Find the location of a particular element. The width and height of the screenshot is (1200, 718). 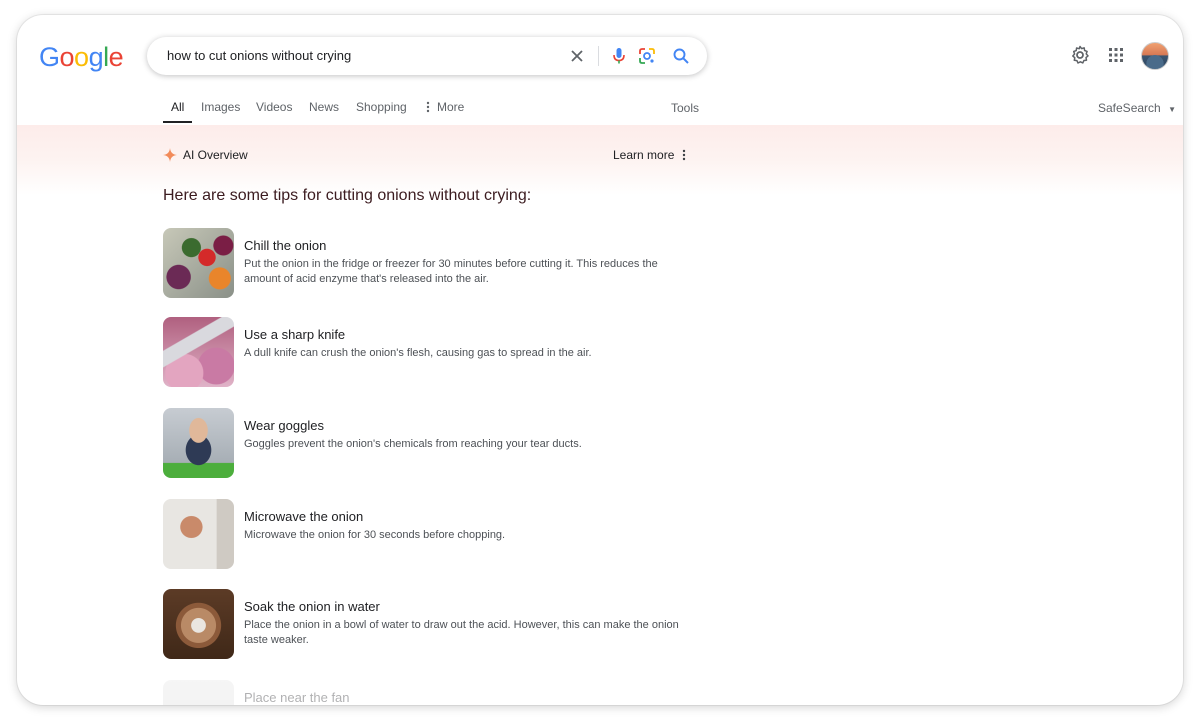

active-tab-indicator is located at coordinates (177, 122).